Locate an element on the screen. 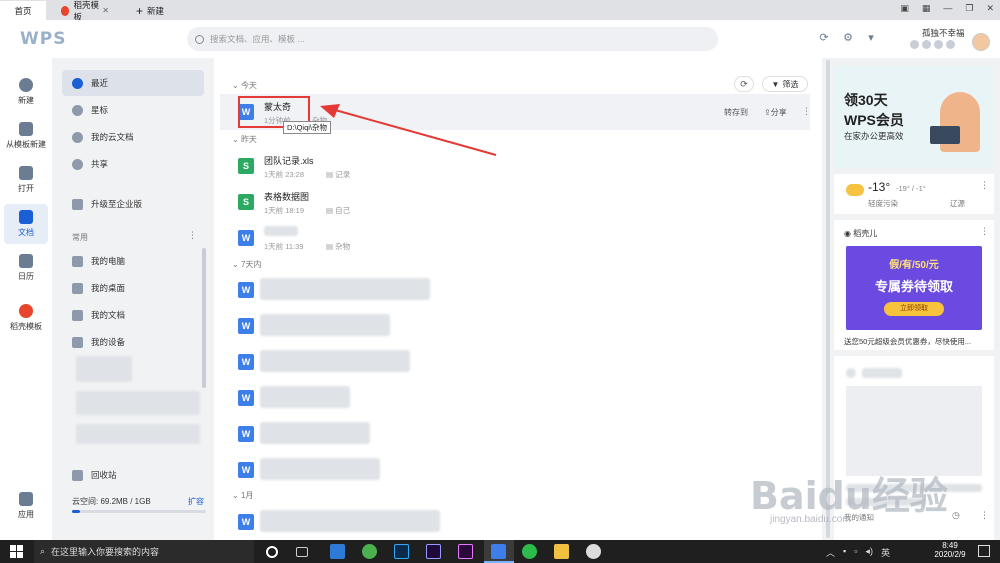  left-rail: 新建 从模板新建 打开 文档 日历 稻壳模板 应用 is located at coordinates (26, 299).